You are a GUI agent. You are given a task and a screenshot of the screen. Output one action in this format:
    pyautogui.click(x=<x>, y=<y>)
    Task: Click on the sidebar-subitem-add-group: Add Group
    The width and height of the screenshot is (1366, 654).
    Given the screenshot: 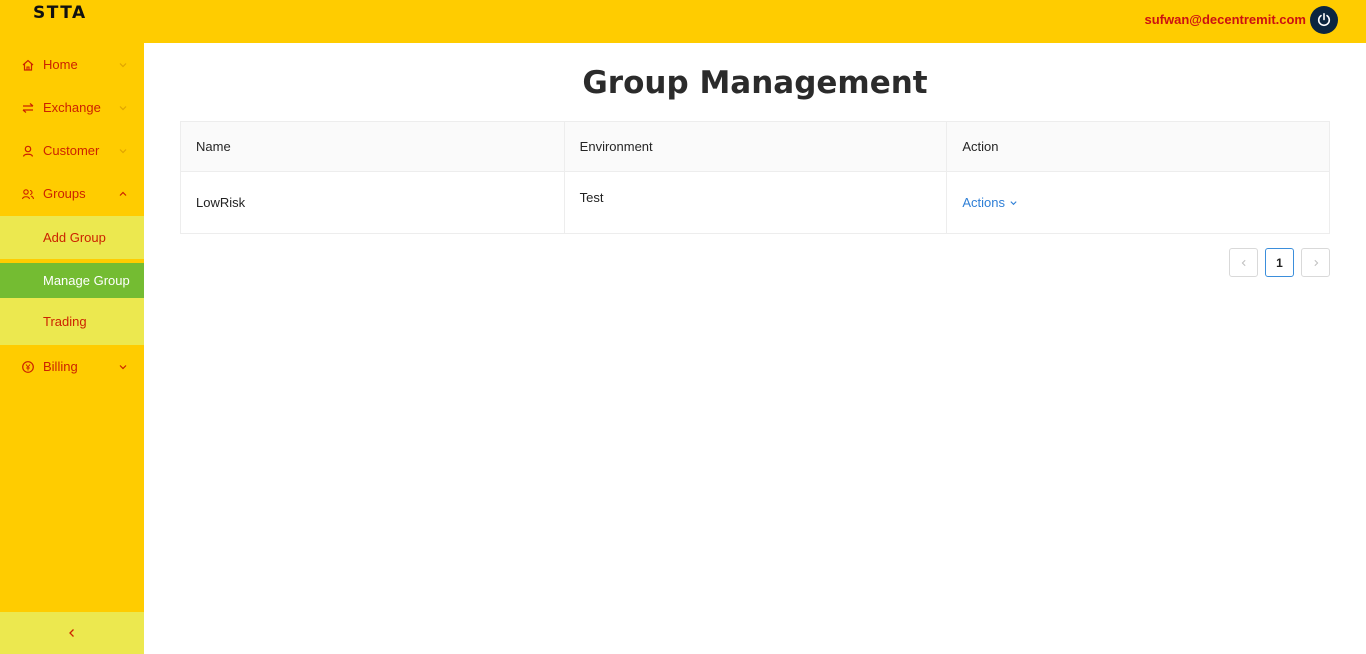 What is the action you would take?
    pyautogui.click(x=72, y=237)
    